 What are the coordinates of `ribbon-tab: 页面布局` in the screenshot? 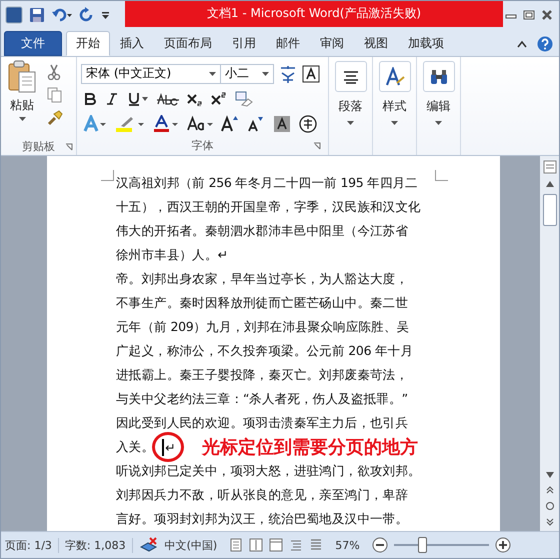 It's located at (188, 43).